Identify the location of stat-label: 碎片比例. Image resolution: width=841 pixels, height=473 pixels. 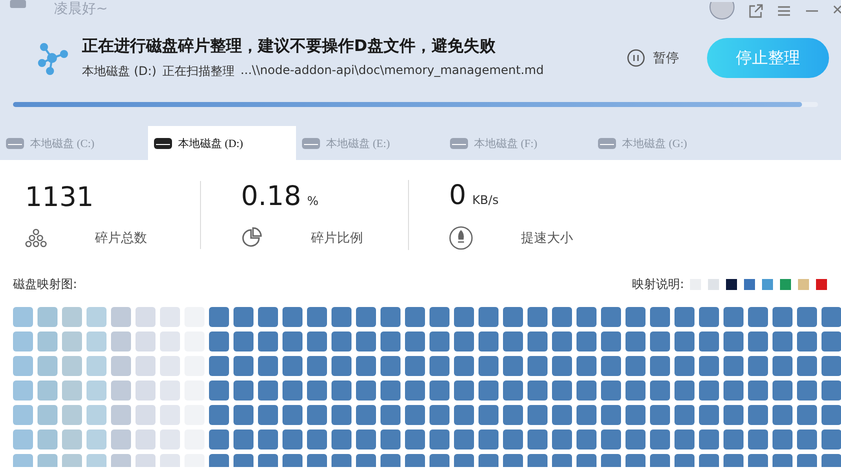
(337, 238).